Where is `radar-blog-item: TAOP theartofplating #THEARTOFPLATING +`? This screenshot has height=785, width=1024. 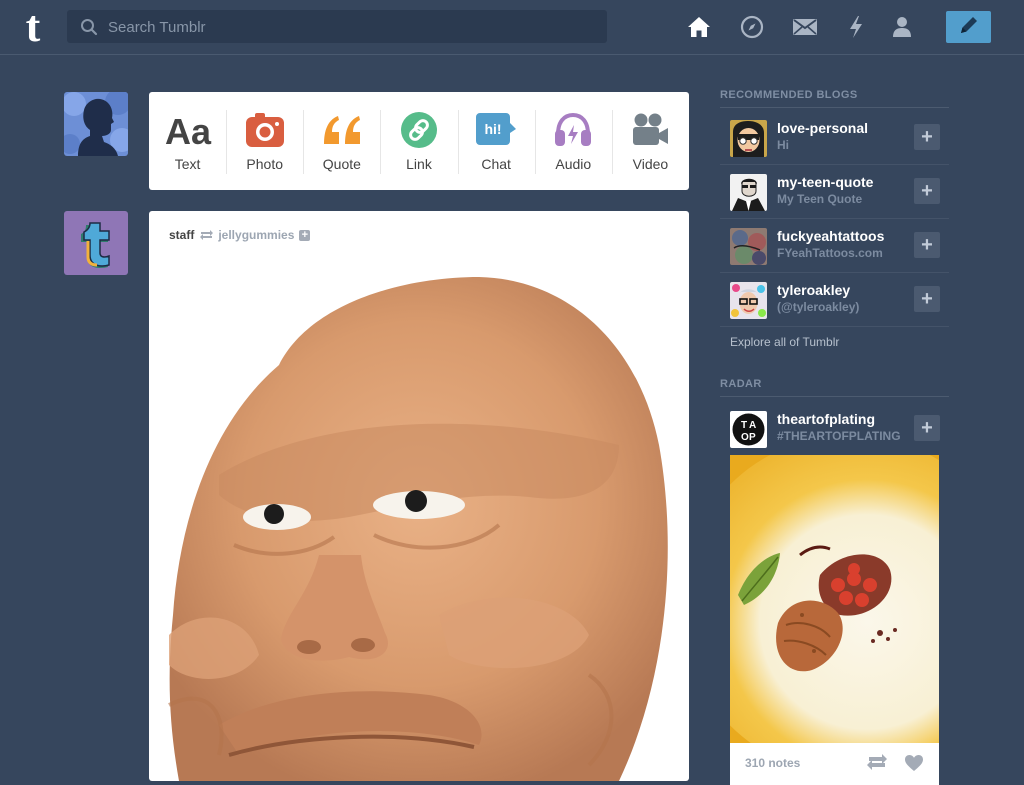 radar-blog-item: TAOP theartofplating #THEARTOFPLATING + is located at coordinates (834, 428).